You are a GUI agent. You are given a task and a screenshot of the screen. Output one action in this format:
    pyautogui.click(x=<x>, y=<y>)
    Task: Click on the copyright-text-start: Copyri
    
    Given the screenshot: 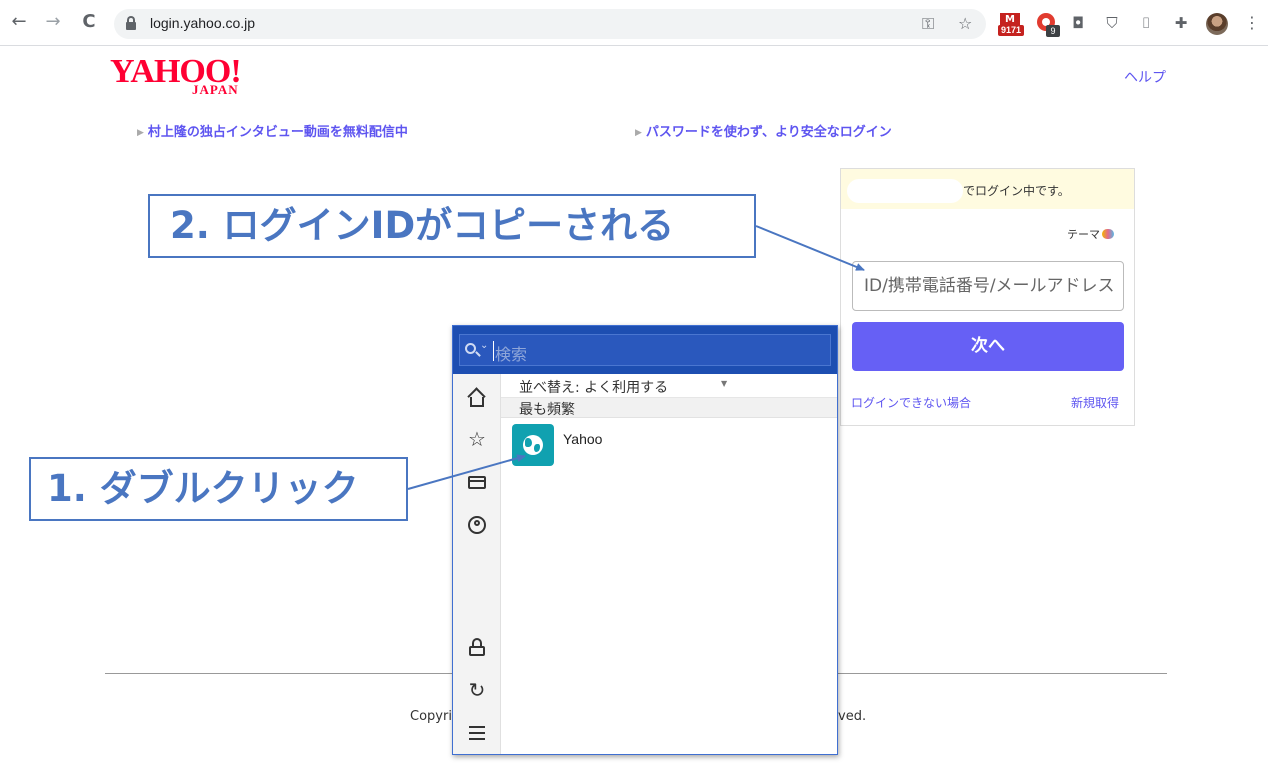 What is the action you would take?
    pyautogui.click(x=431, y=716)
    